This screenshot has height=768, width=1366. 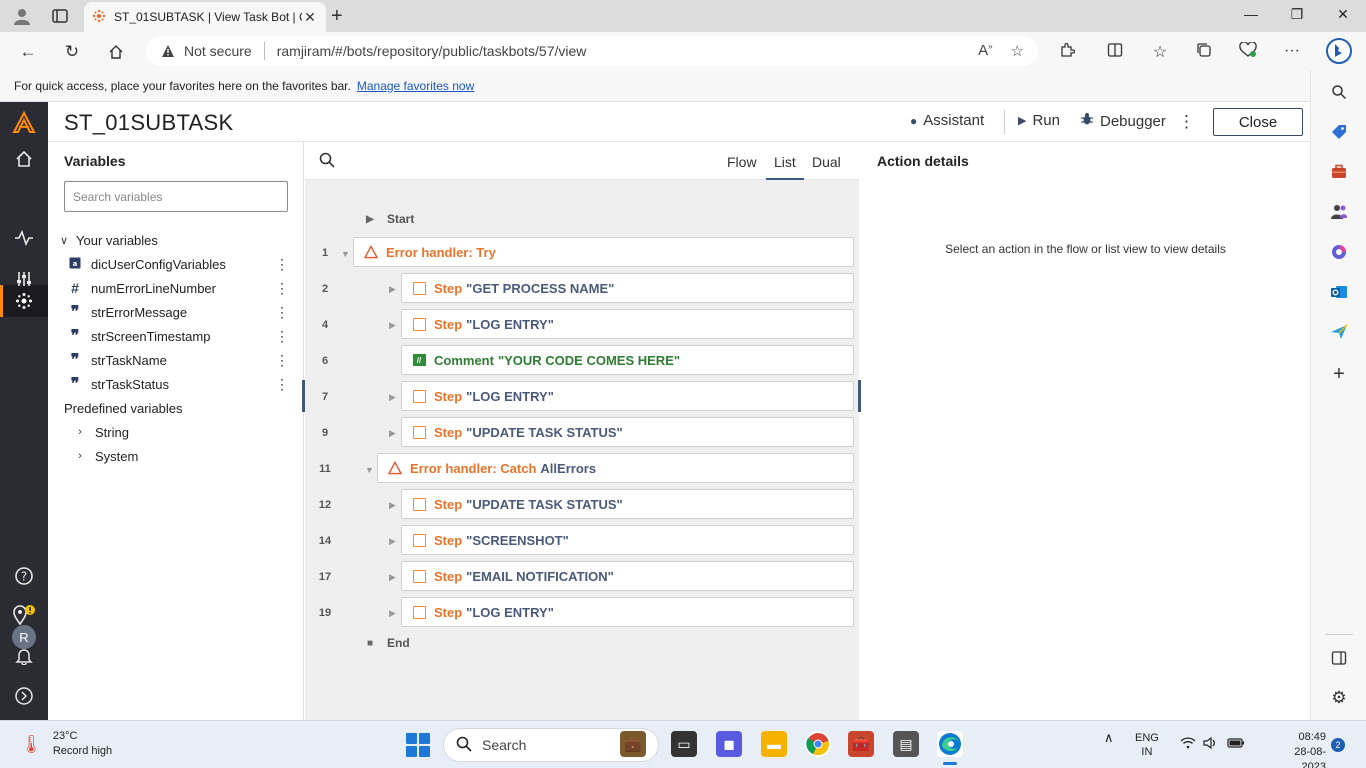 I want to click on warning-icon, so click(x=168, y=51).